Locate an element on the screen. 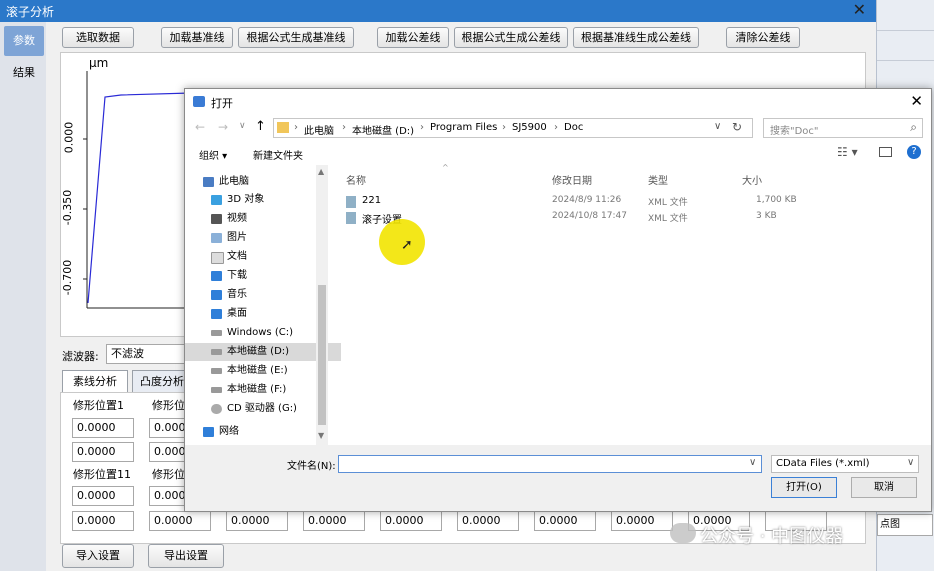 This screenshot has height=571, width=934. tree-item-network: 网络 is located at coordinates (221, 432).